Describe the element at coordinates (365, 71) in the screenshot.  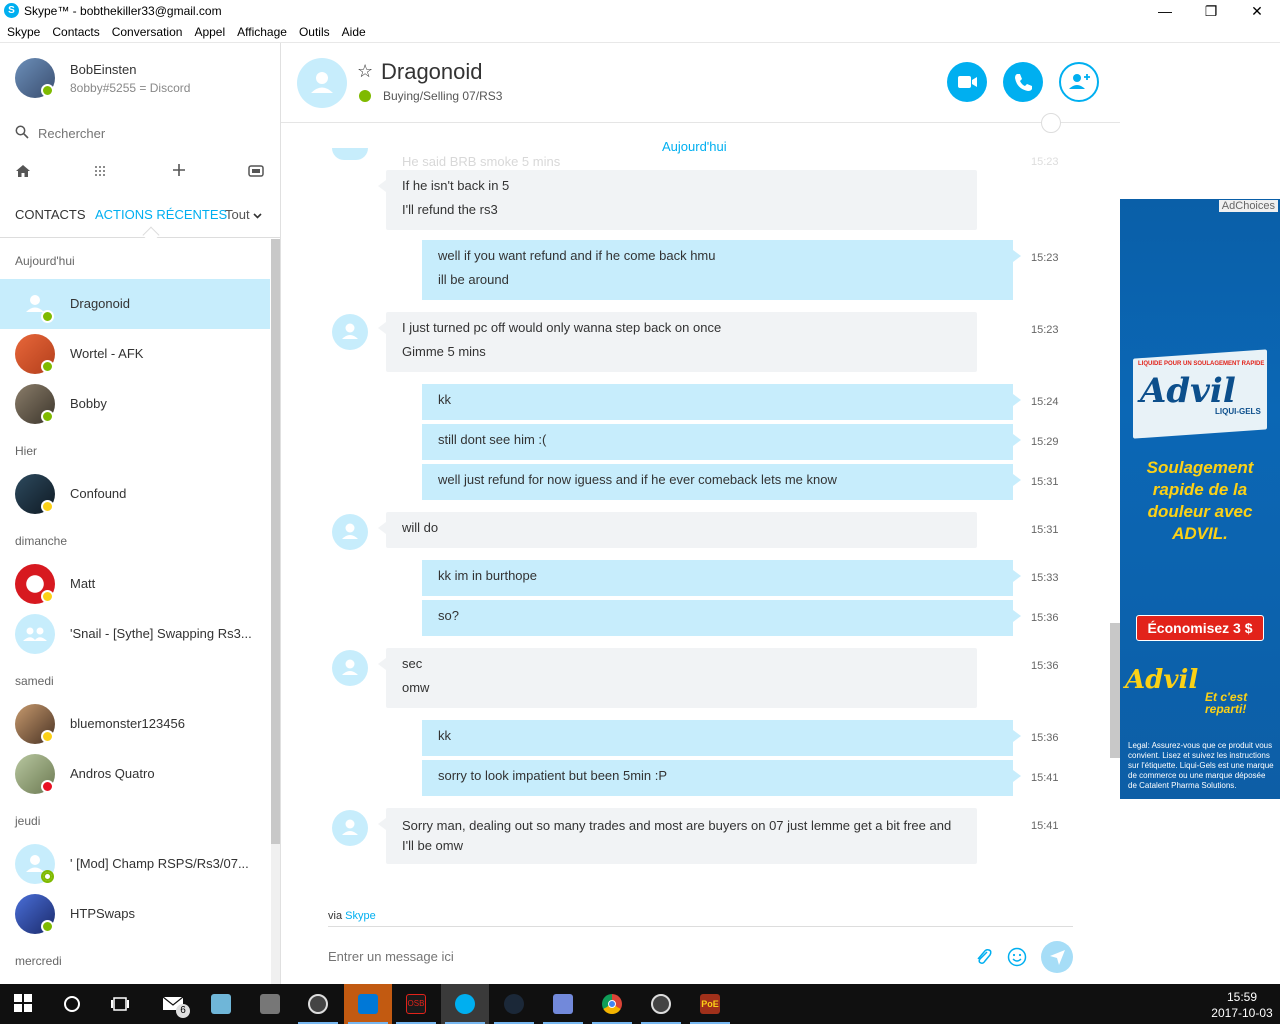
I see `favorite-star-icon: ☆` at that location.